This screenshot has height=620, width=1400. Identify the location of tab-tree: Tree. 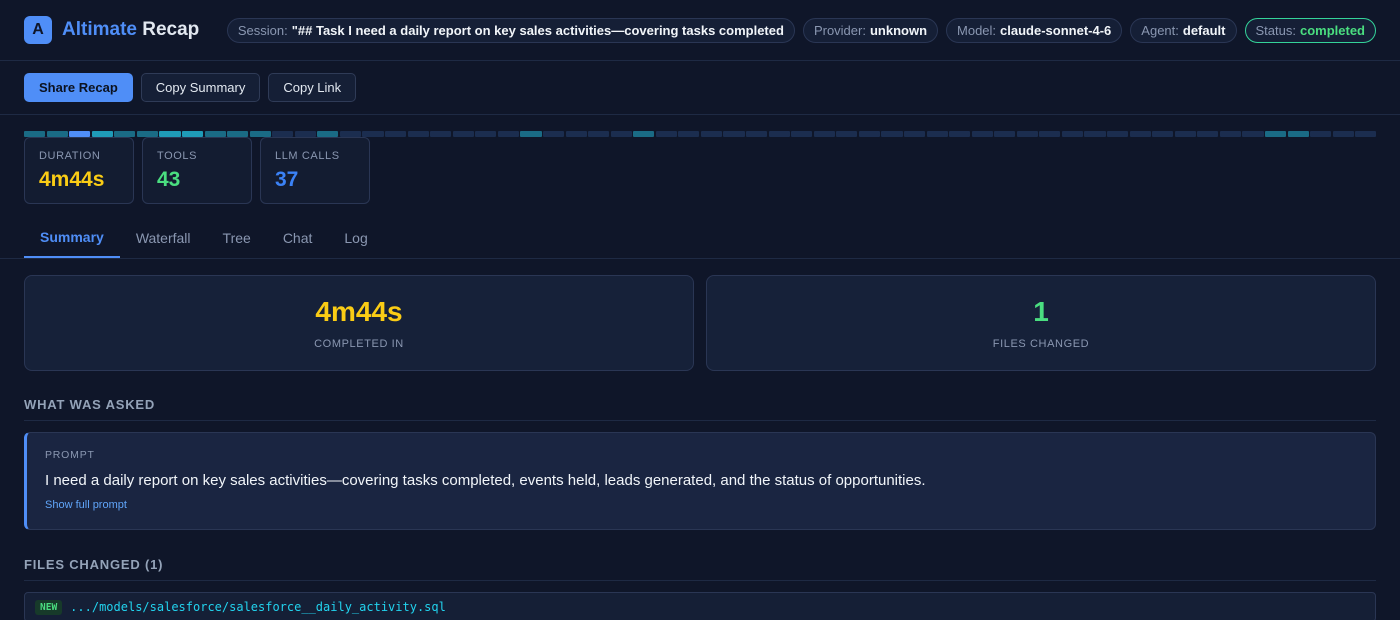
(237, 238).